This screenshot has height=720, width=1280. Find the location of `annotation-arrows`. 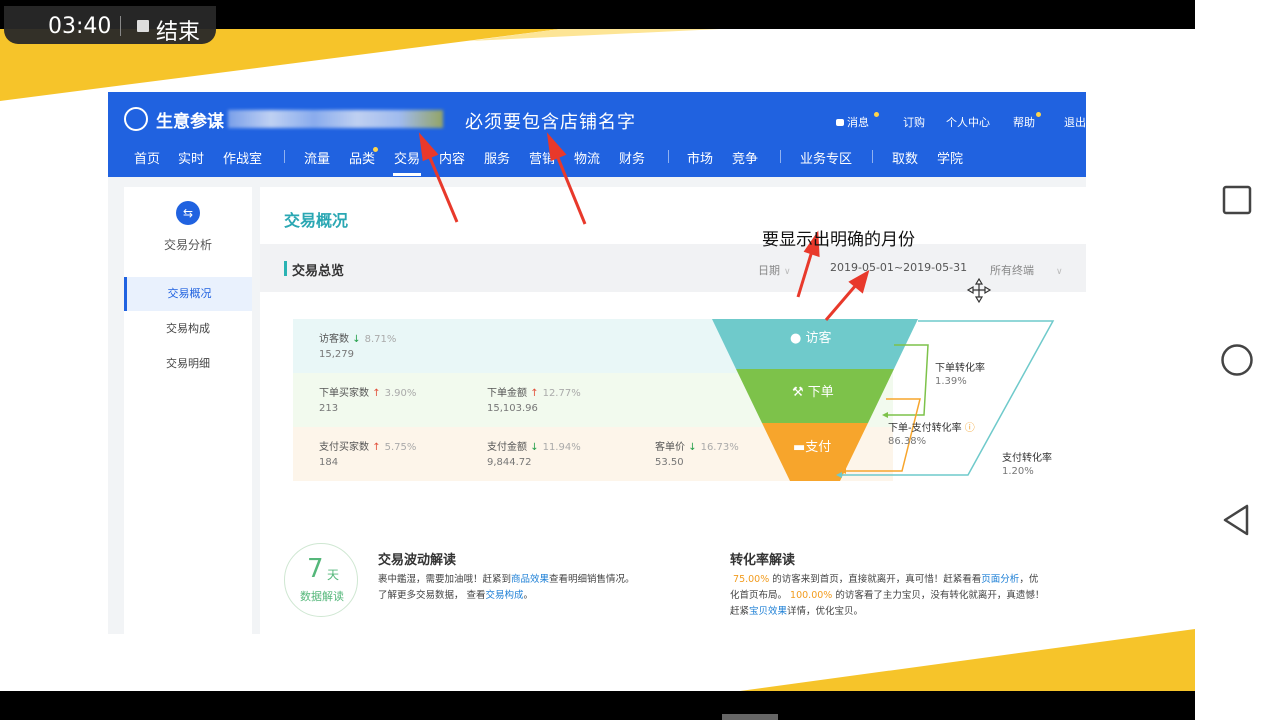

annotation-arrows is located at coordinates (705, 226).